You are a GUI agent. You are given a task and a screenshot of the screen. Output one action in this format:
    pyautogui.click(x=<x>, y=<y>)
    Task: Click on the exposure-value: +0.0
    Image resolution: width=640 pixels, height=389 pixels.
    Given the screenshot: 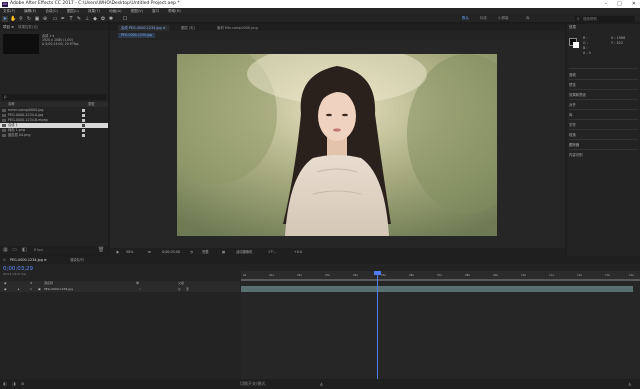 What is the action you would take?
    pyautogui.click(x=298, y=252)
    